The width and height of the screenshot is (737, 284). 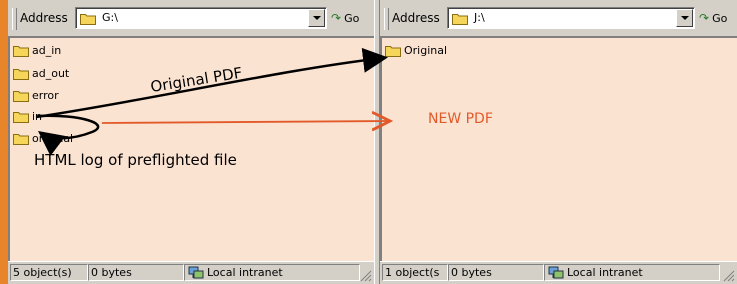 I want to click on folder-label: original, so click(x=53, y=138).